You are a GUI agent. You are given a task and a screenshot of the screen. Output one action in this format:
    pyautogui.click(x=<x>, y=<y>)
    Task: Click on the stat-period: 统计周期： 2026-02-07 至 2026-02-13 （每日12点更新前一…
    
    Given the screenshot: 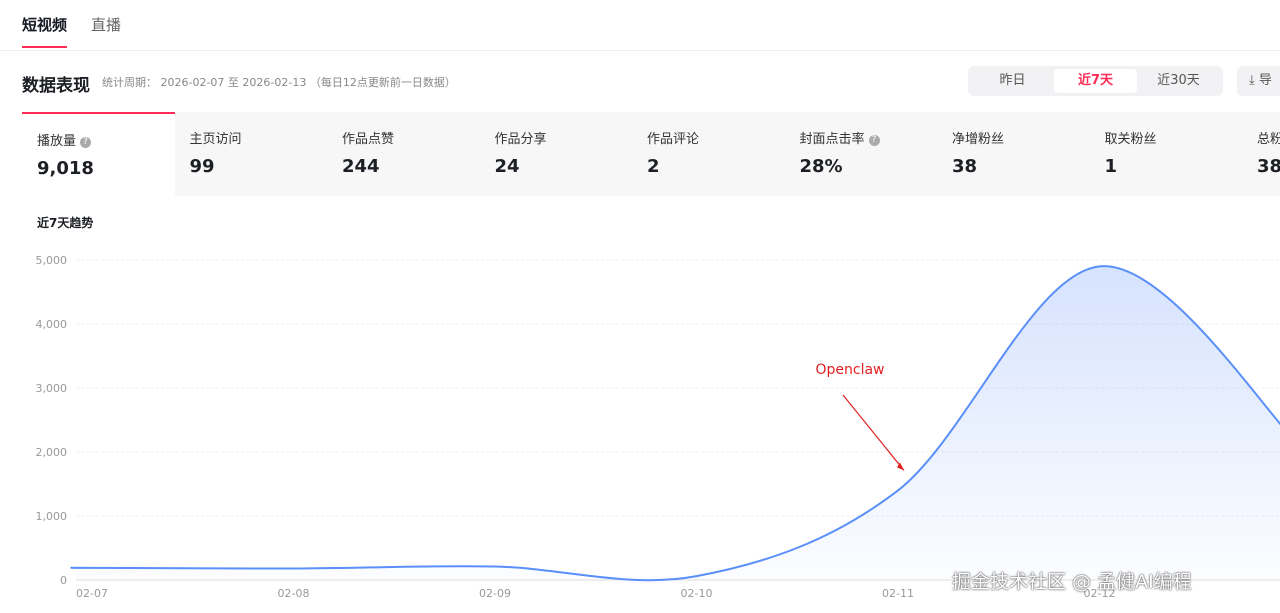 What is the action you would take?
    pyautogui.click(x=279, y=82)
    